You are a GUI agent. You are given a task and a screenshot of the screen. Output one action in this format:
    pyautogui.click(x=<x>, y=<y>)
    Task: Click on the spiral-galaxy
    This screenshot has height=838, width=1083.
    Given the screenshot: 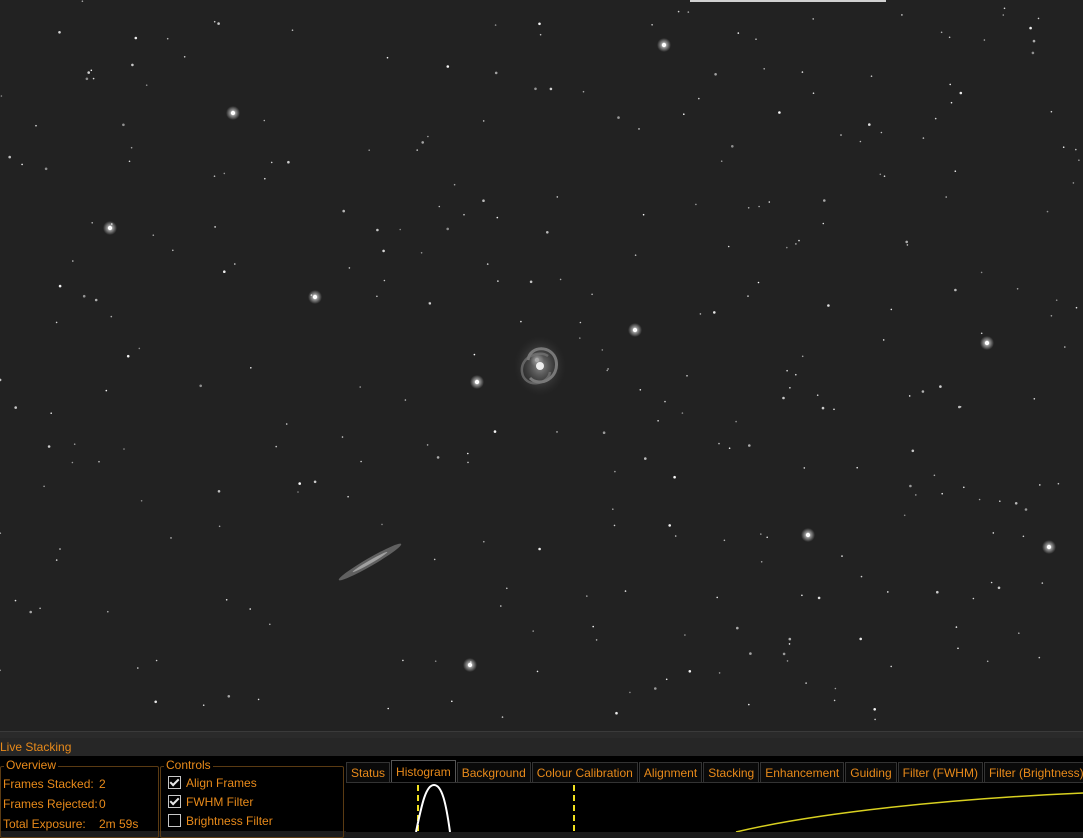 What is the action you would take?
    pyautogui.click(x=540, y=366)
    